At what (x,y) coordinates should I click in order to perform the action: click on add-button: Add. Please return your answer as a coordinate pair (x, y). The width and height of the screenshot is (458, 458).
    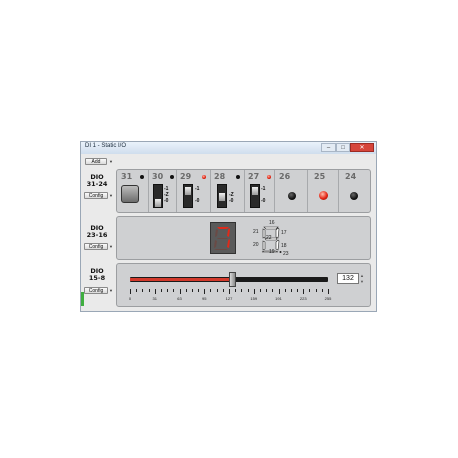
    Looking at the image, I should click on (96, 161).